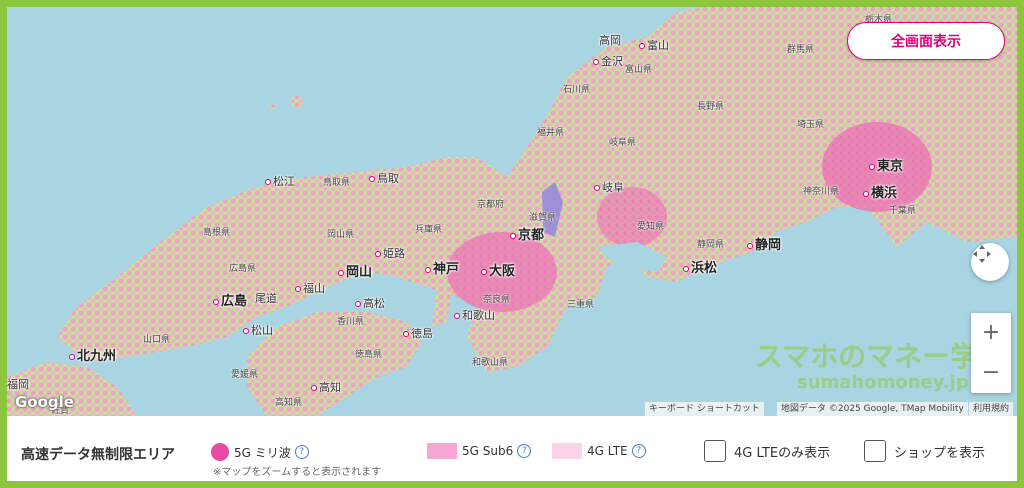  What do you see at coordinates (479, 451) in the screenshot?
I see `legend-item-sub6: 5G Sub6 ?` at bounding box center [479, 451].